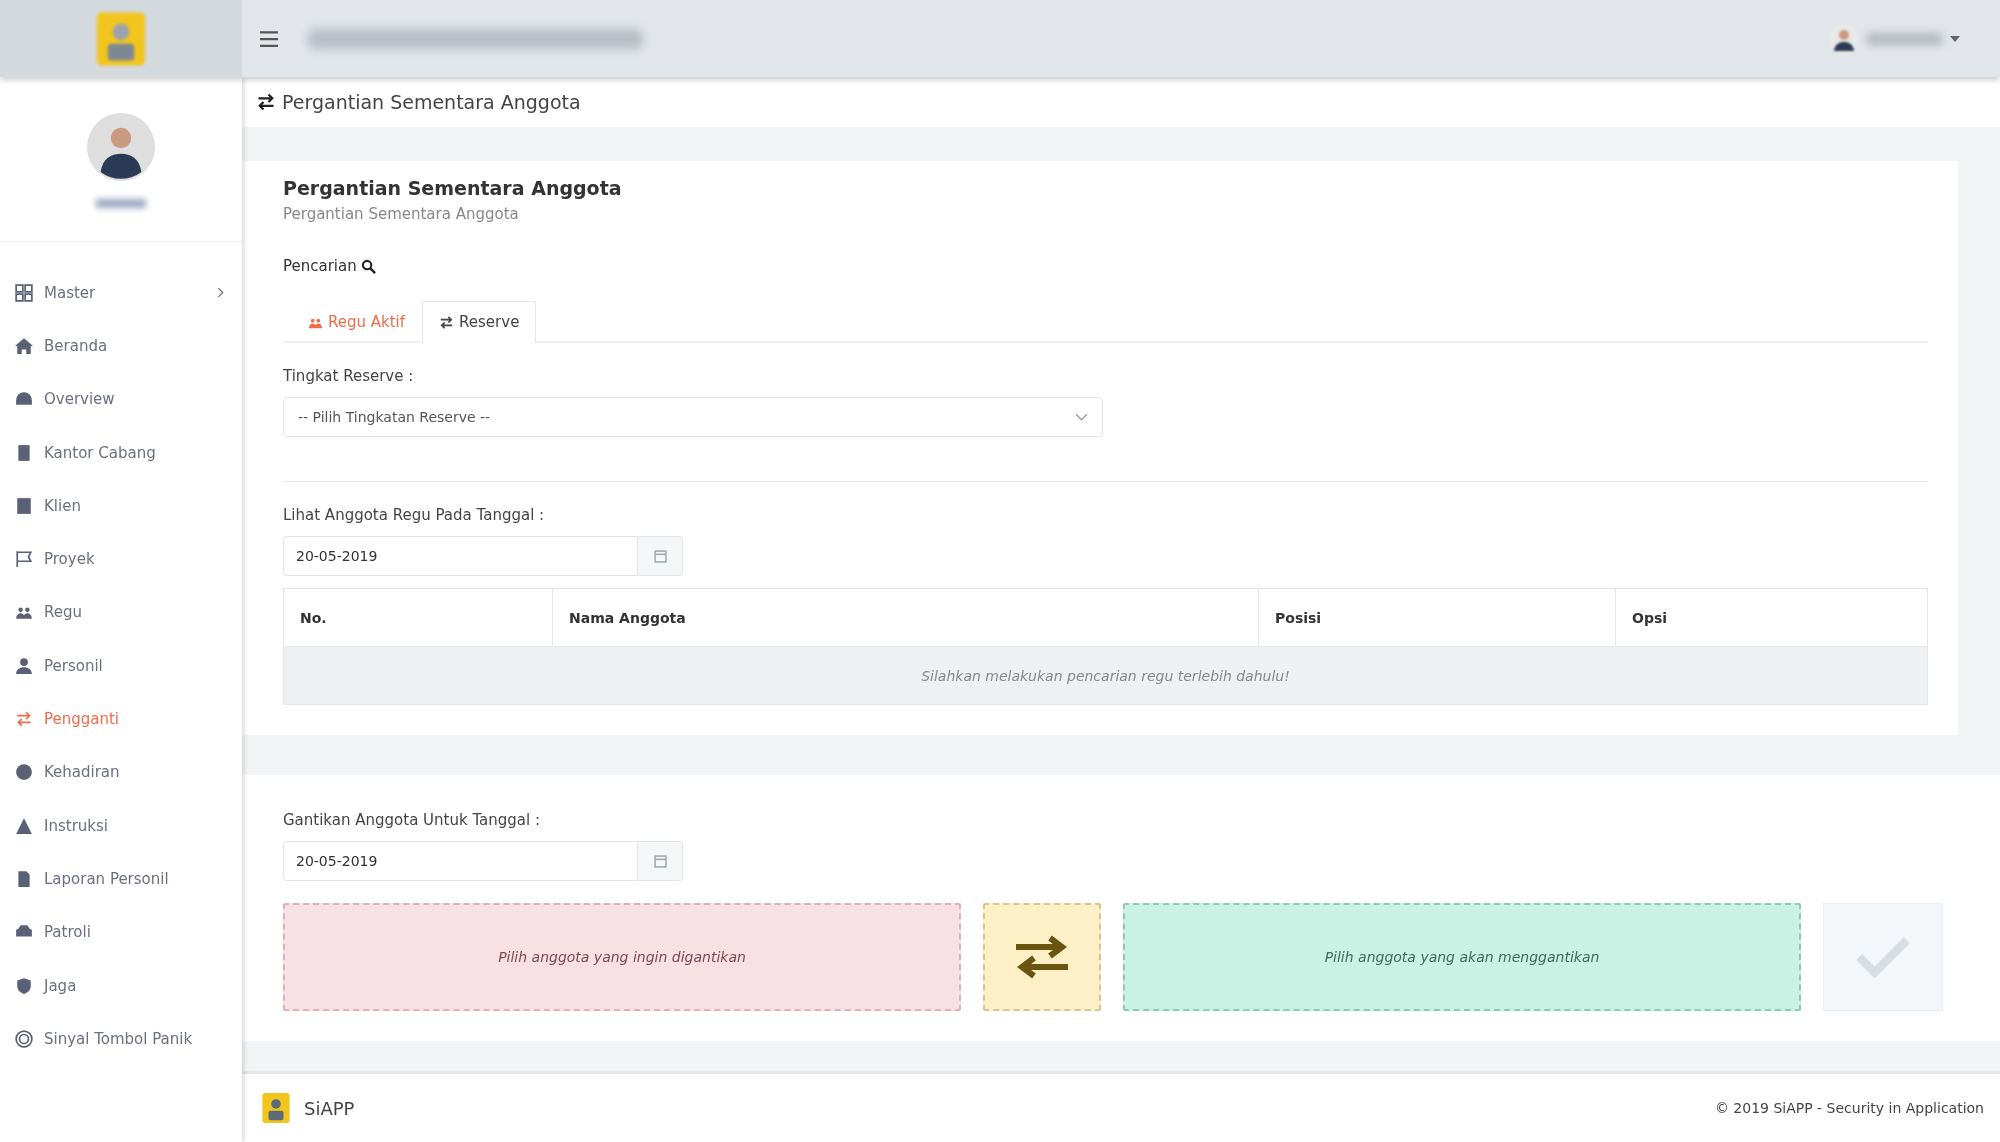  What do you see at coordinates (313, 618) in the screenshot?
I see `column-header: No.` at bounding box center [313, 618].